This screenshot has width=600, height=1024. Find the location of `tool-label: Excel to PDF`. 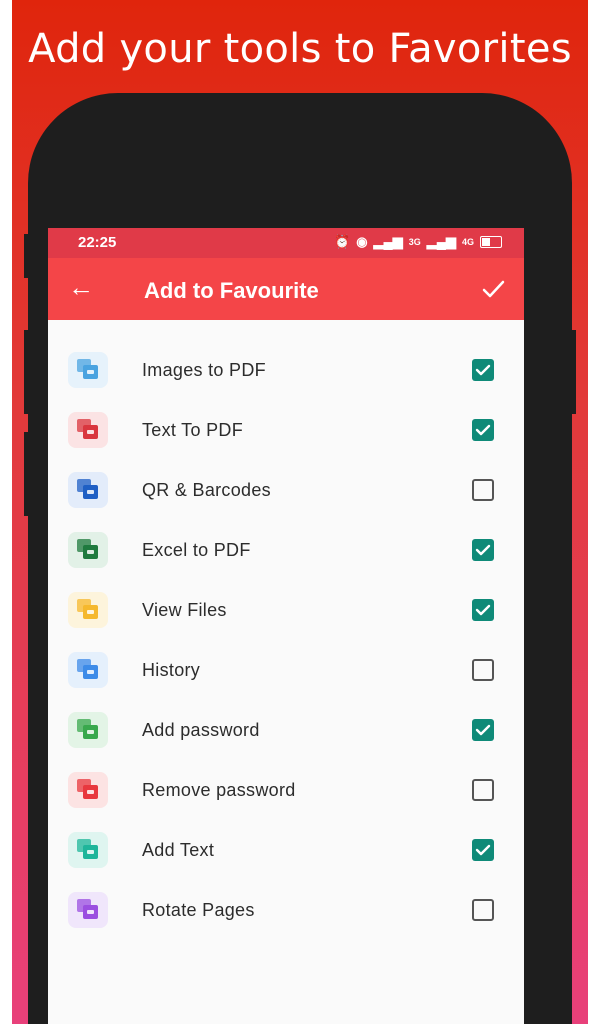

tool-label: Excel to PDF is located at coordinates (196, 550).